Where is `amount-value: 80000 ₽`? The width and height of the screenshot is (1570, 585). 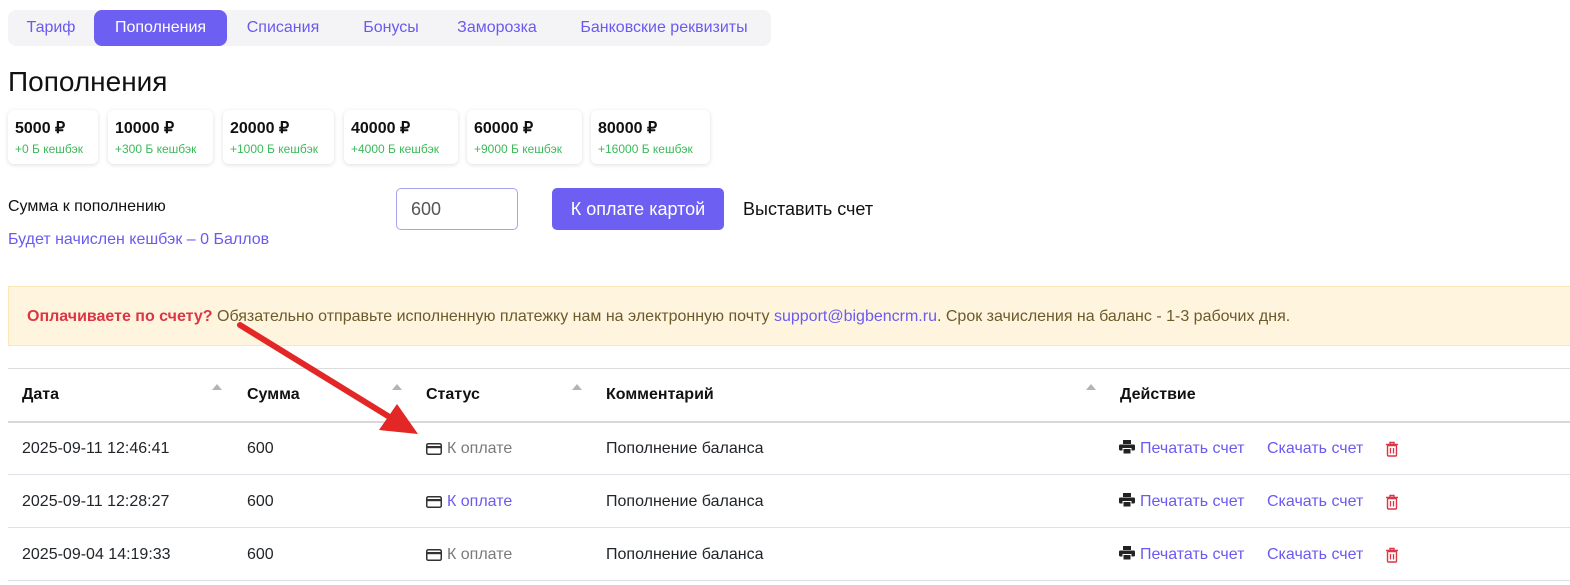 amount-value: 80000 ₽ is located at coordinates (628, 128).